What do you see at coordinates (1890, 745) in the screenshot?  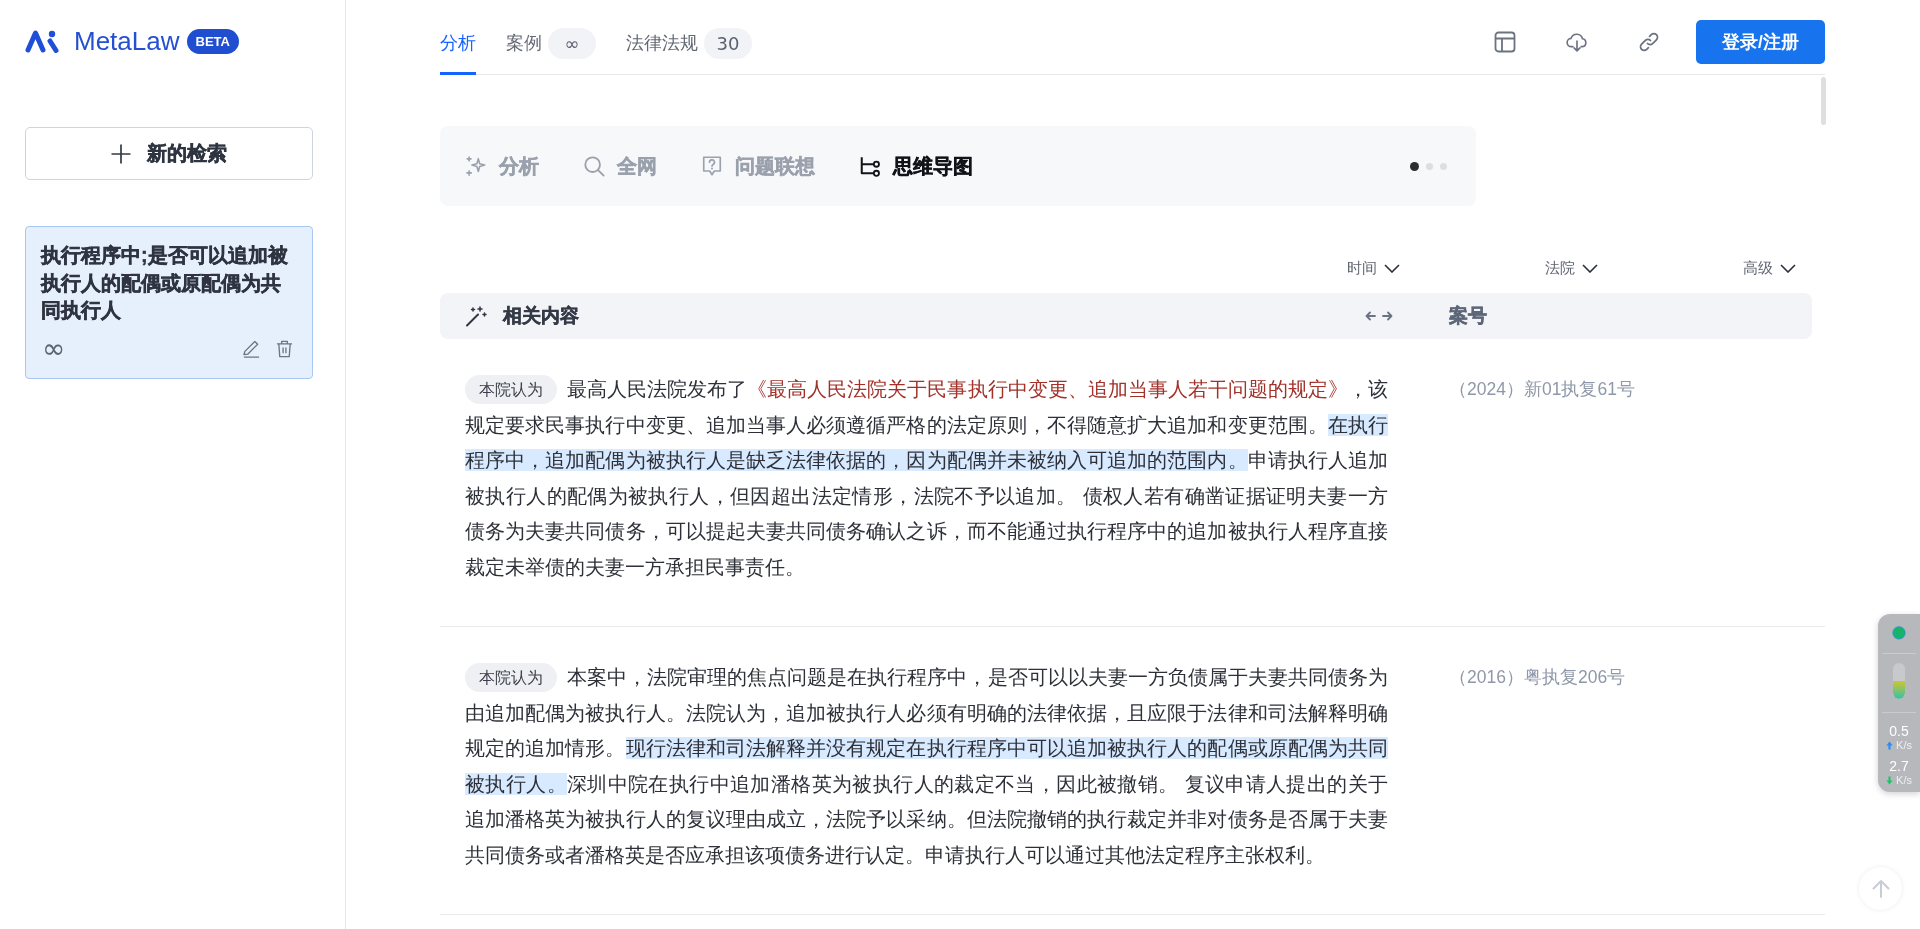 I see `up-arrow-icon` at bounding box center [1890, 745].